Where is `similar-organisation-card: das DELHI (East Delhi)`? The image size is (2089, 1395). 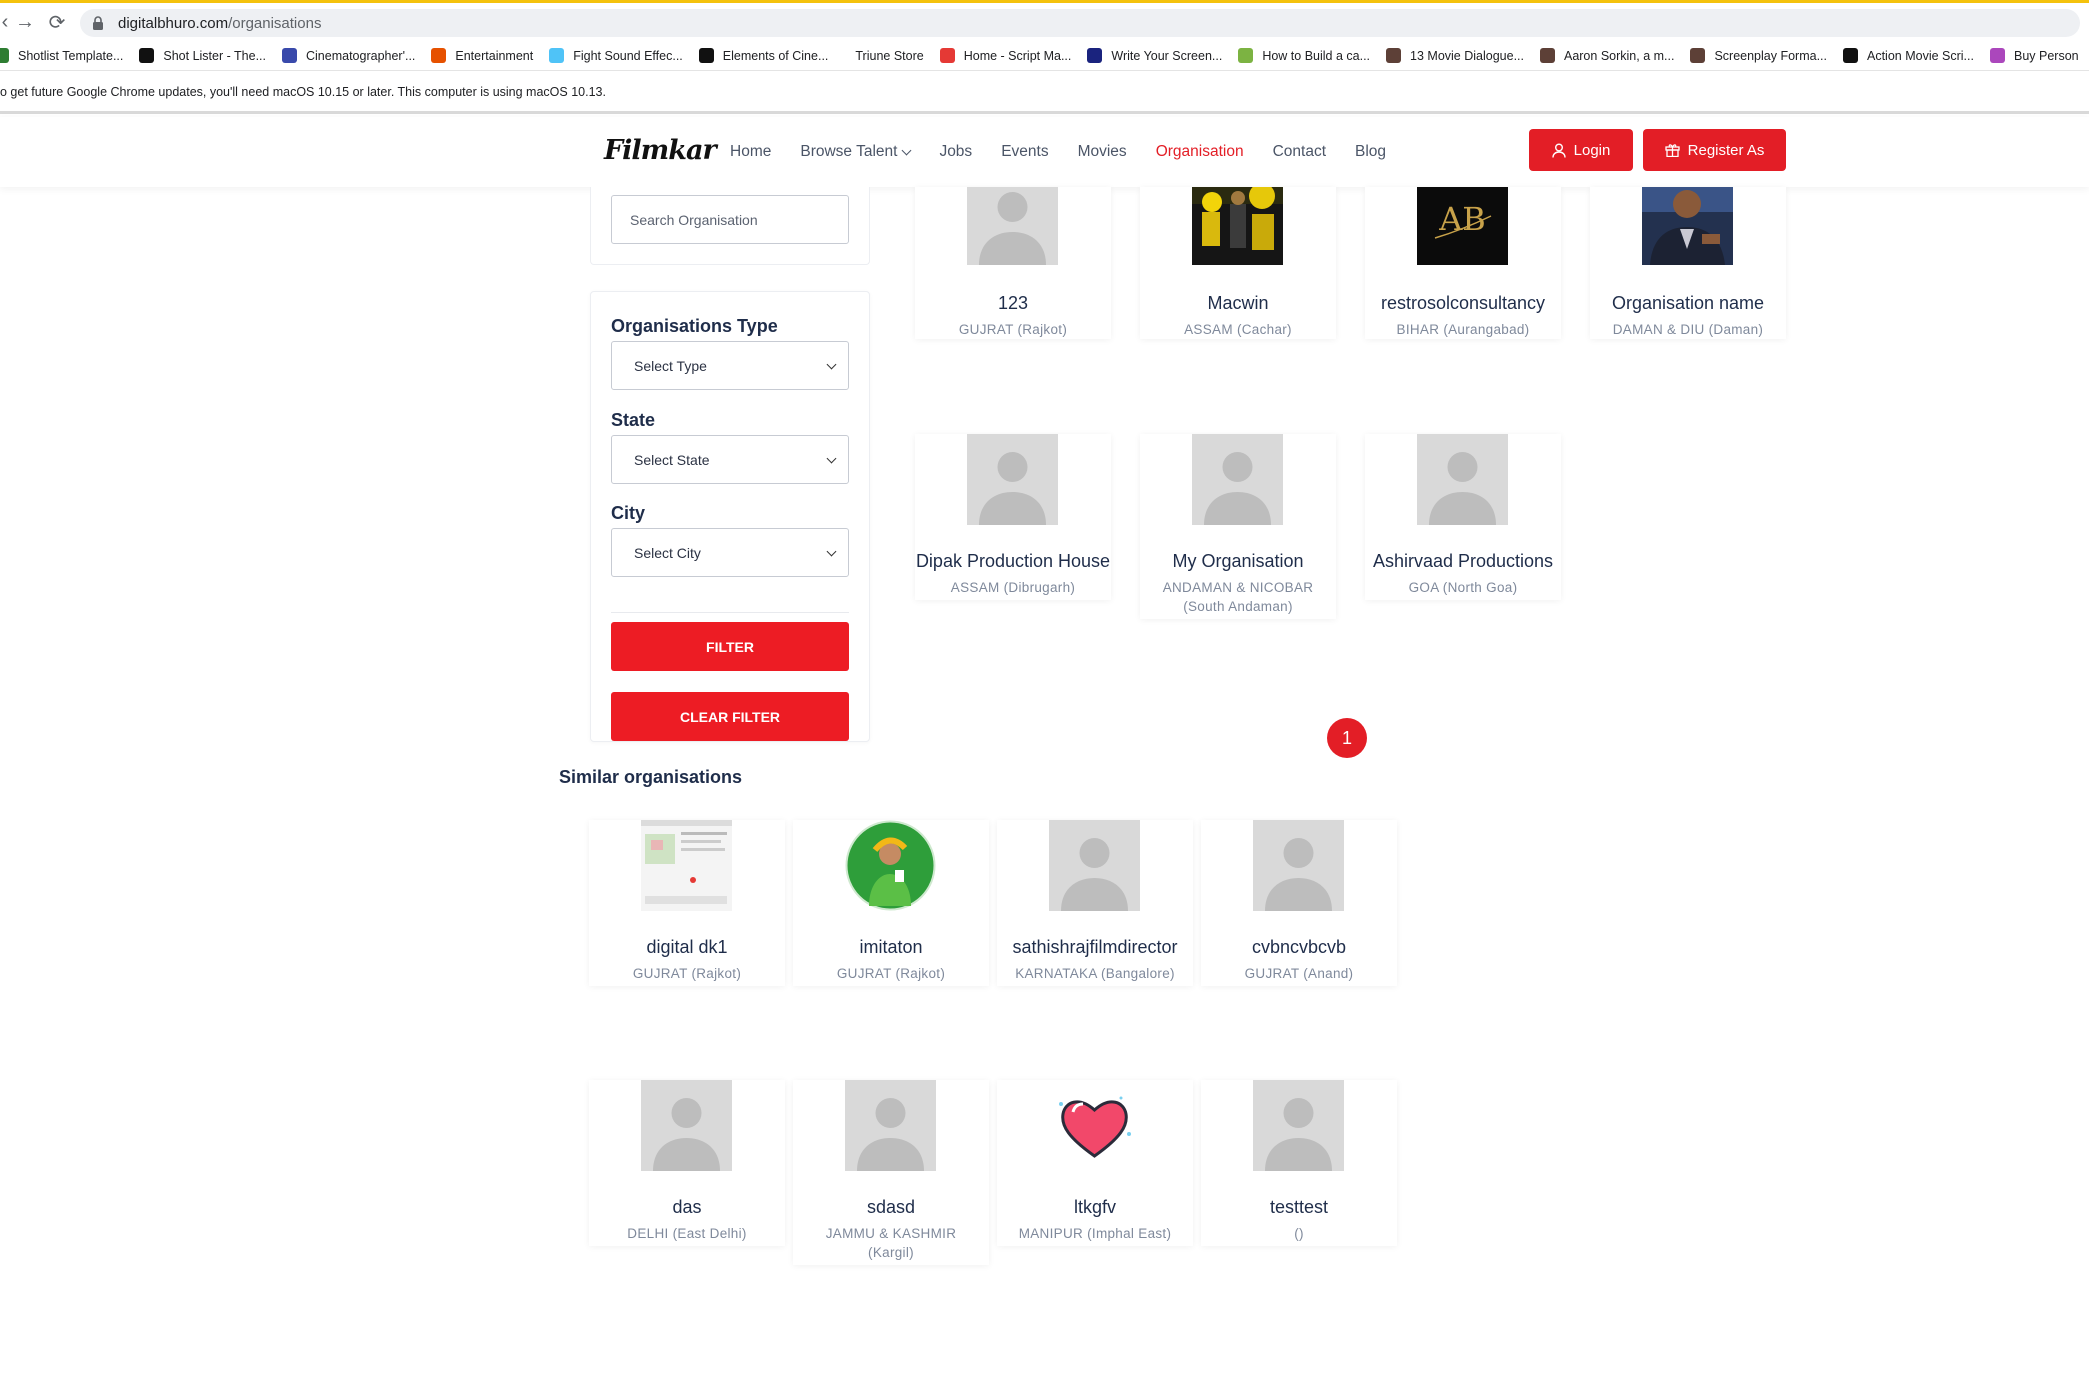 similar-organisation-card: das DELHI (East Delhi) is located at coordinates (687, 1163).